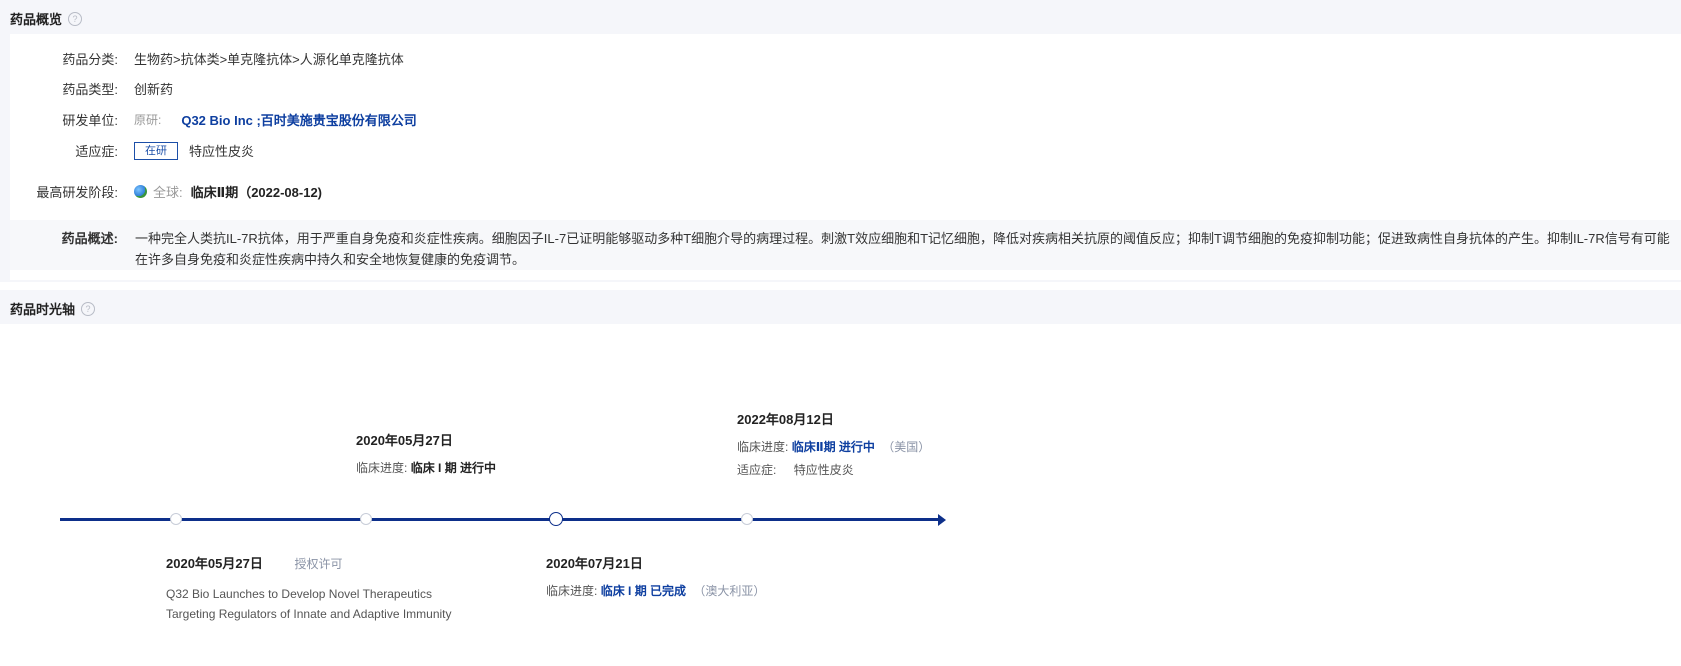  Describe the element at coordinates (785, 419) in the screenshot. I see `event-date: 2022年08月12日` at that location.